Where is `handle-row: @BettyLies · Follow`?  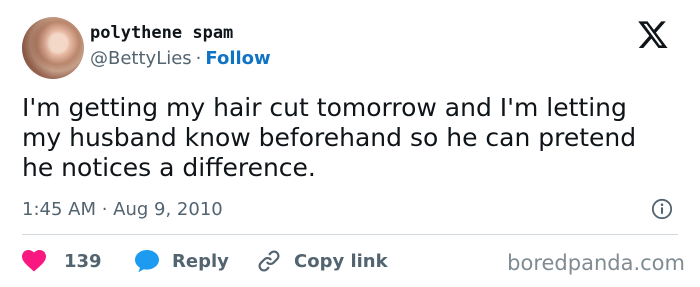 handle-row: @BettyLies · Follow is located at coordinates (180, 58).